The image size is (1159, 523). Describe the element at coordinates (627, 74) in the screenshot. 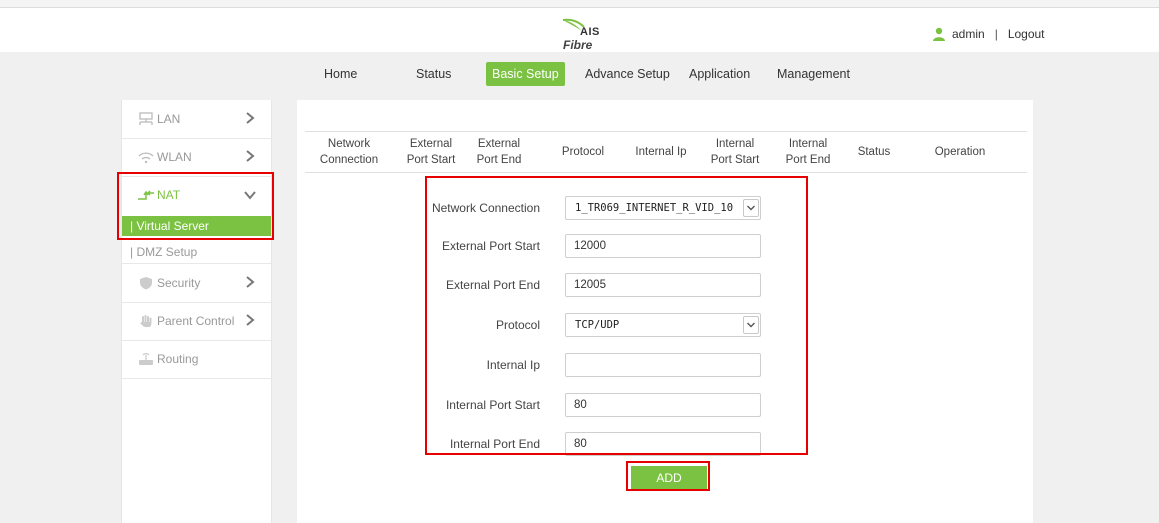

I see `tab-advance-setup: Advance Setup` at that location.